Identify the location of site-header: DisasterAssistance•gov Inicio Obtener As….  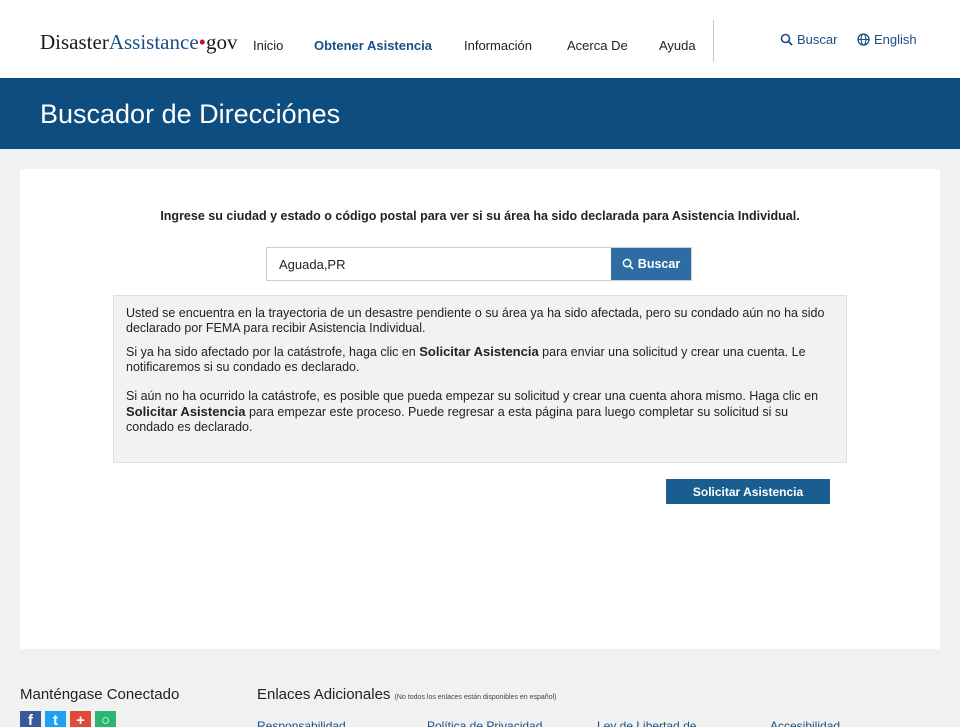
(480, 39).